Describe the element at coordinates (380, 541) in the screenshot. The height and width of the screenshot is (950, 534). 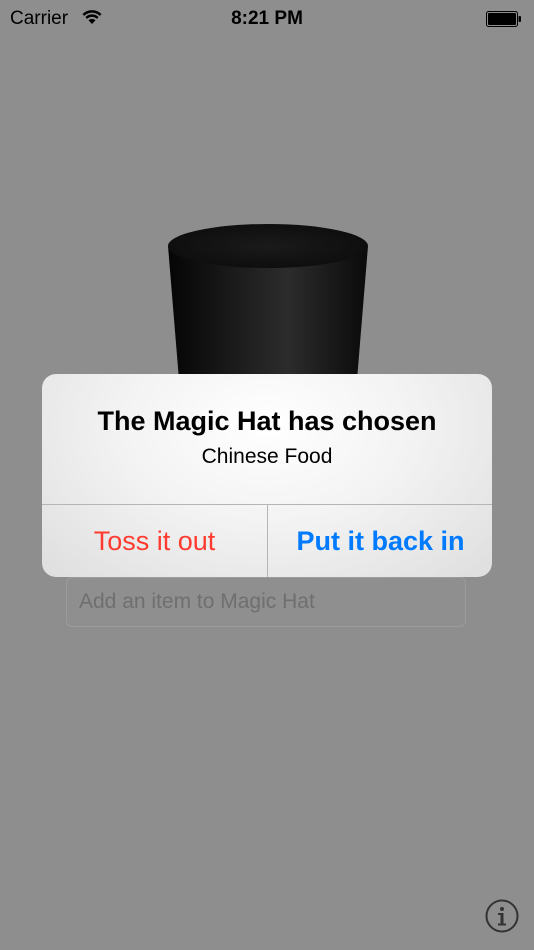
I see `put-it-back-in-button: Put it back in` at that location.